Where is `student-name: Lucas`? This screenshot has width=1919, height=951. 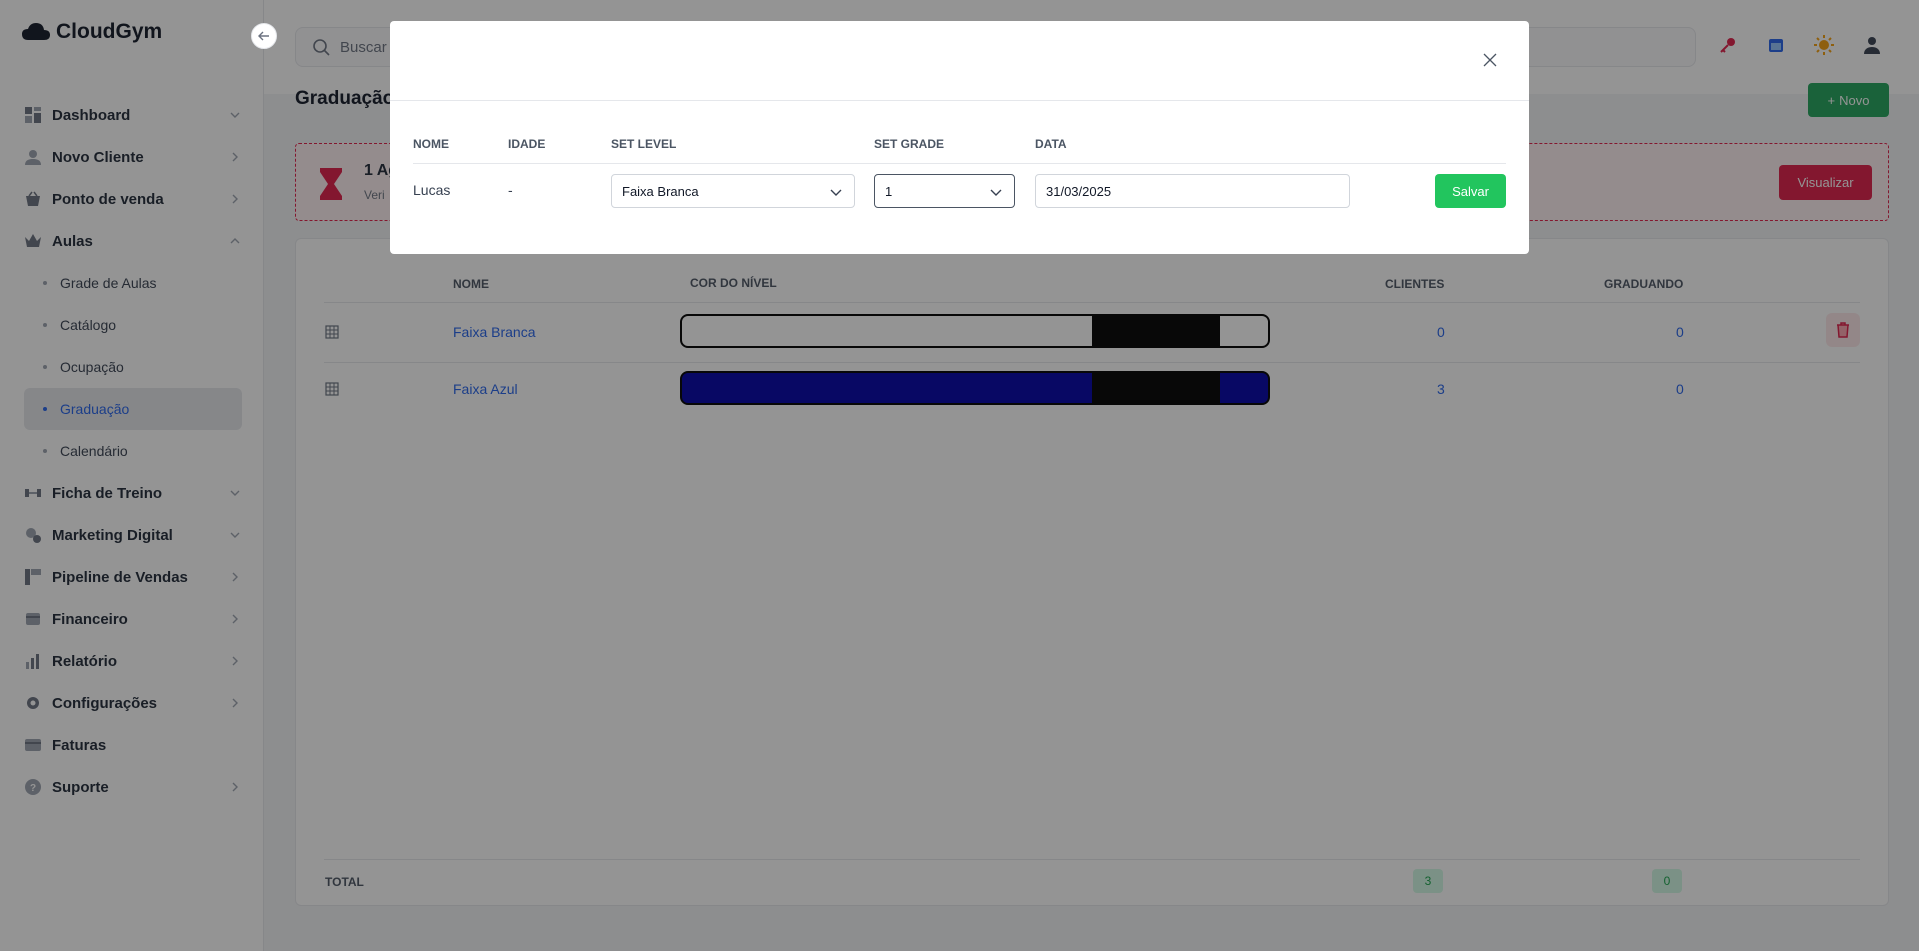
student-name: Lucas is located at coordinates (432, 190).